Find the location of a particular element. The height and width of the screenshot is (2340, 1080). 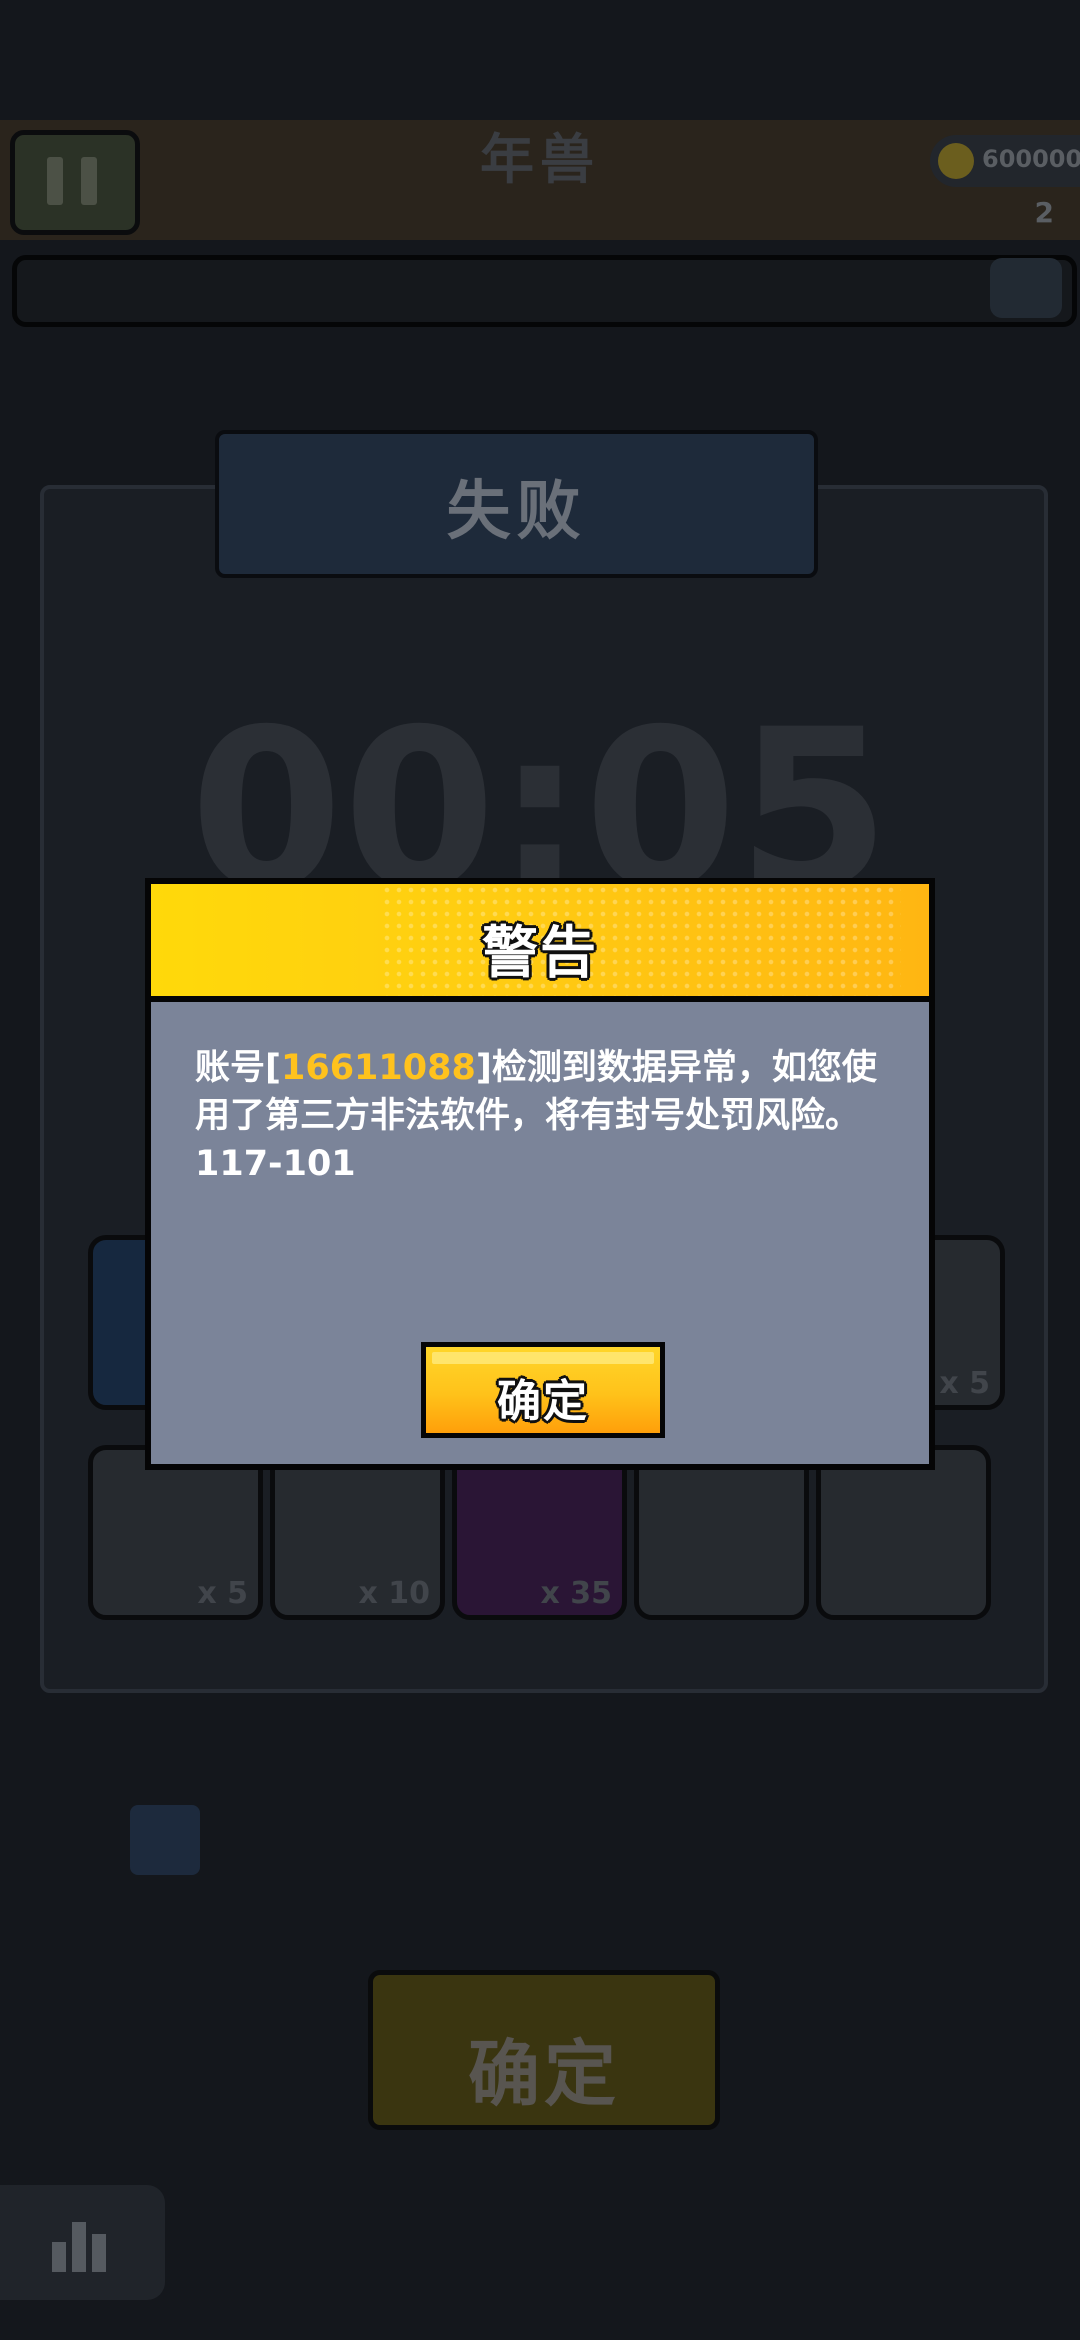

warning-dialog-header: 警告 is located at coordinates (540, 943).